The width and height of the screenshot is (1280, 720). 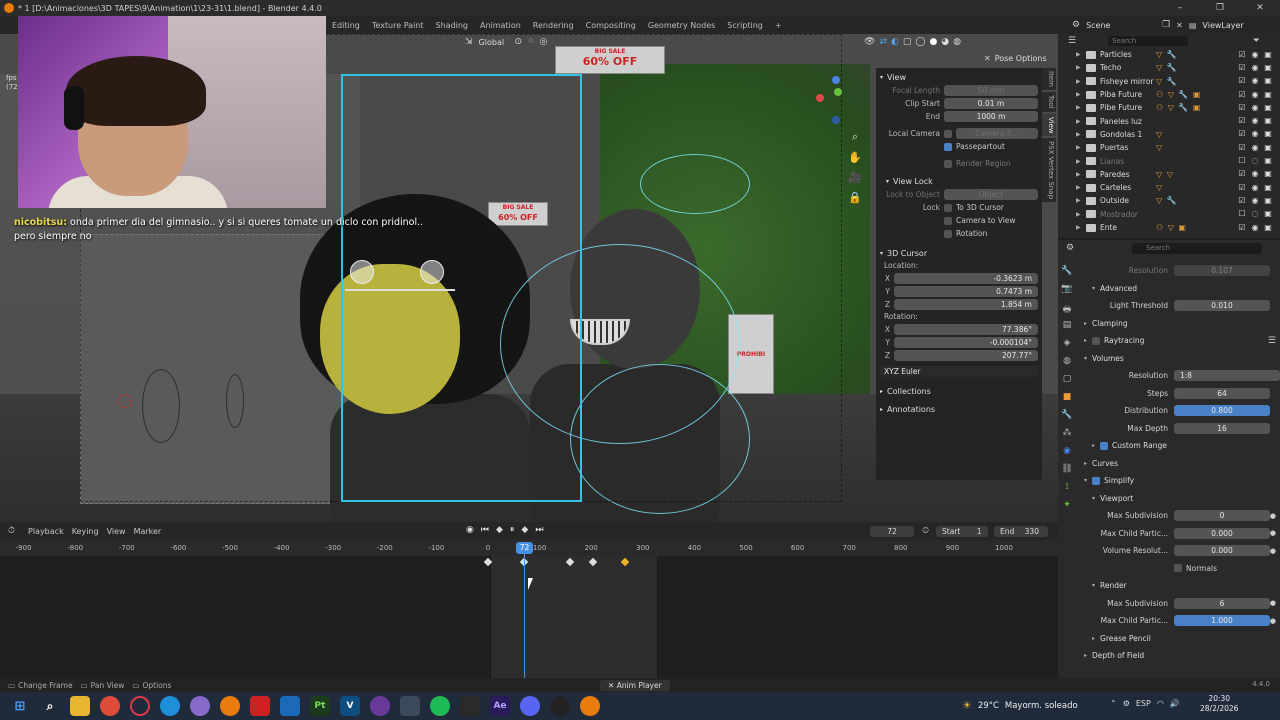 What do you see at coordinates (745, 25) in the screenshot?
I see `tab-scripting: Scripting` at bounding box center [745, 25].